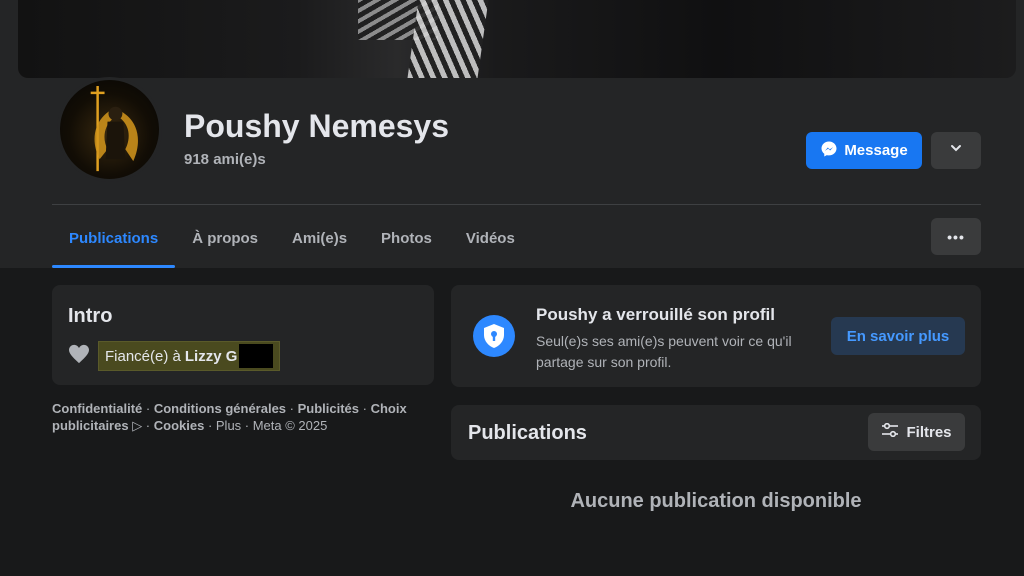 The height and width of the screenshot is (576, 1024). What do you see at coordinates (406, 238) in the screenshot?
I see `tab-photos: Photos` at bounding box center [406, 238].